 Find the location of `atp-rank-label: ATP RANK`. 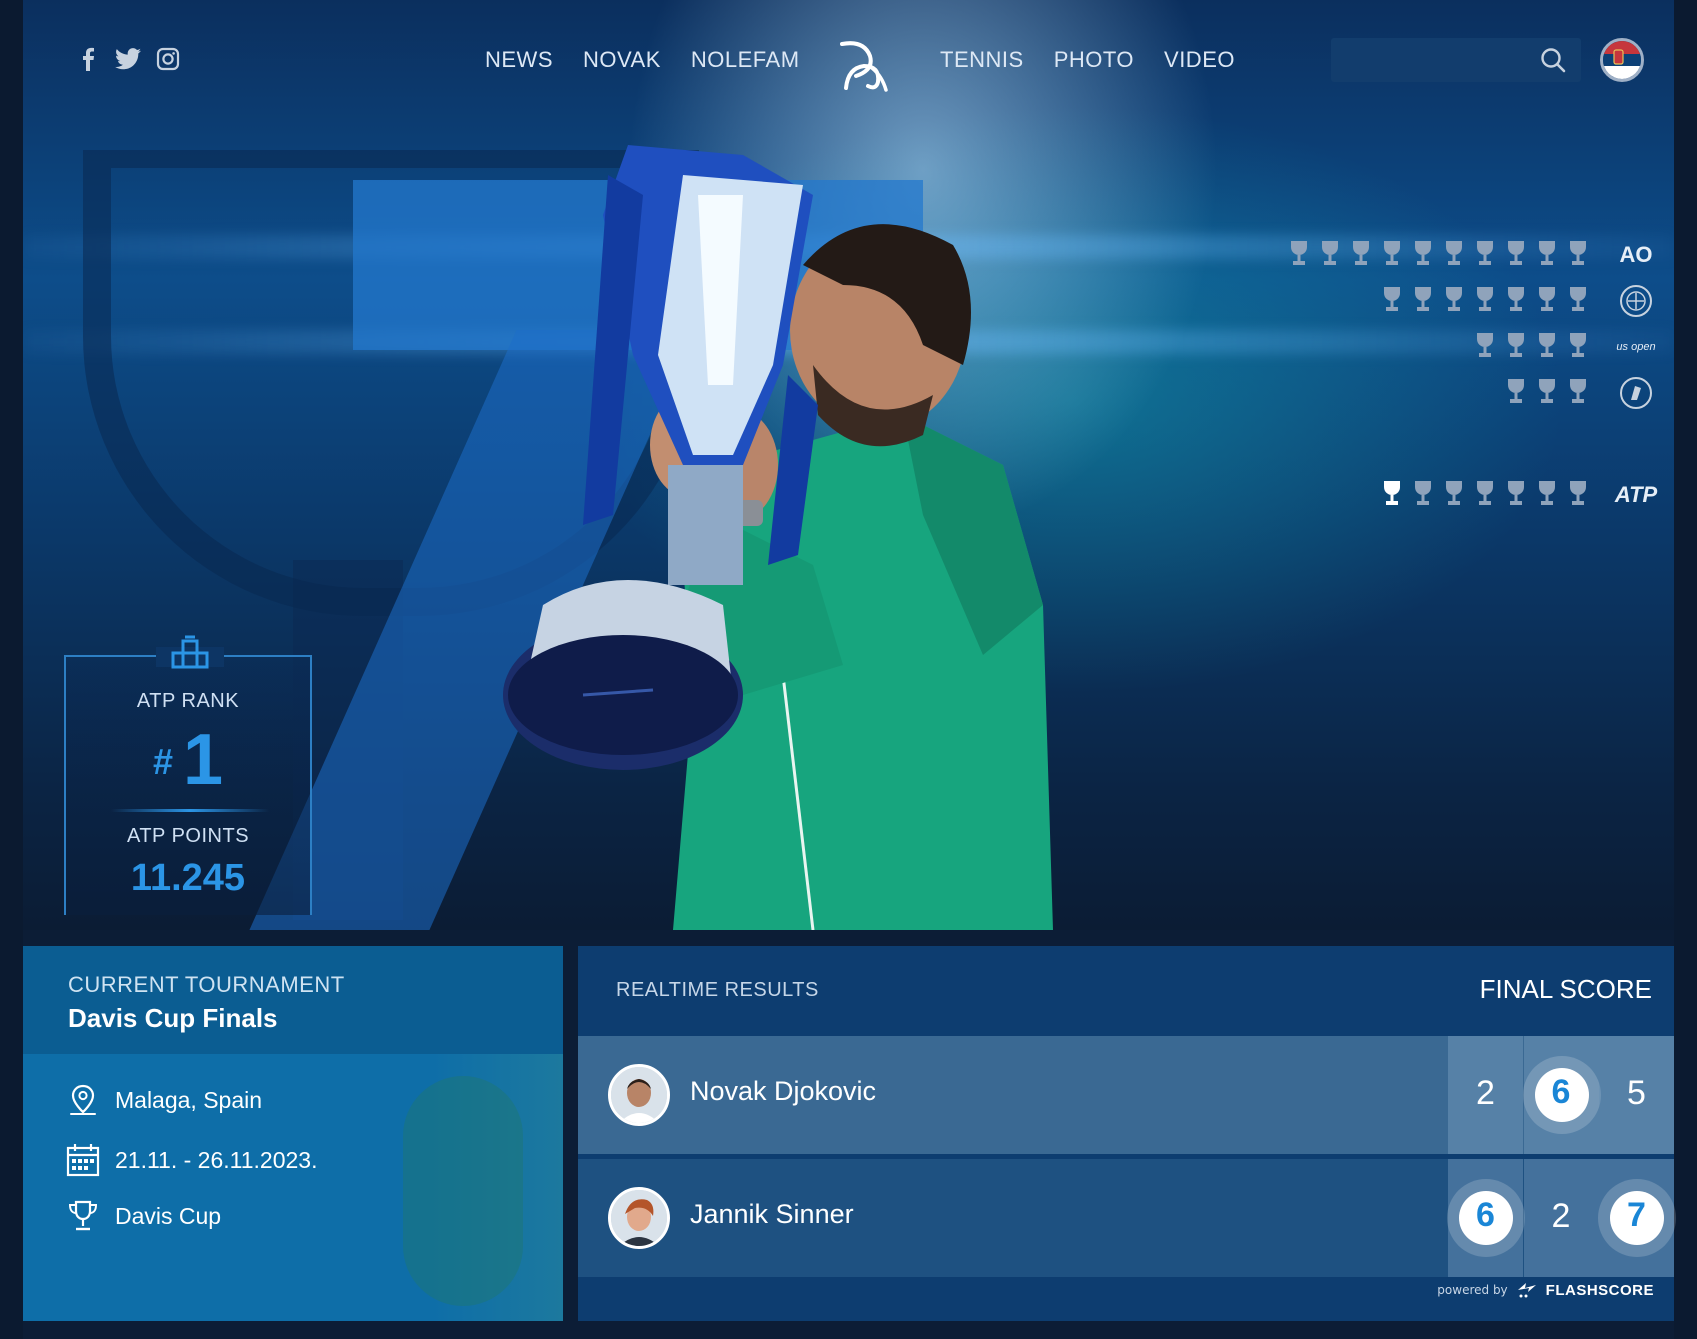

atp-rank-label: ATP RANK is located at coordinates (188, 701).